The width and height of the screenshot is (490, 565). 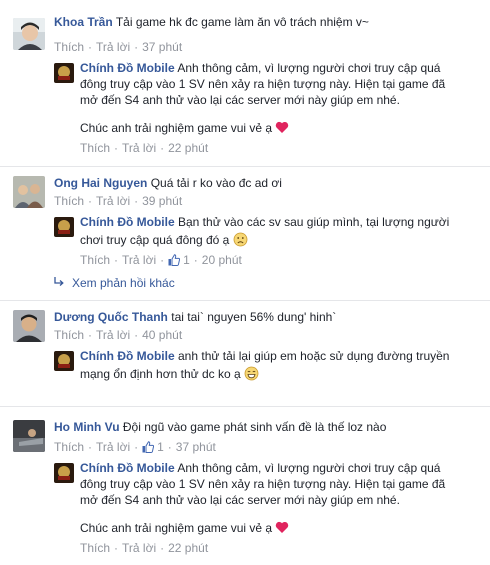 What do you see at coordinates (240, 239) in the screenshot?
I see `sad-face-icon` at bounding box center [240, 239].